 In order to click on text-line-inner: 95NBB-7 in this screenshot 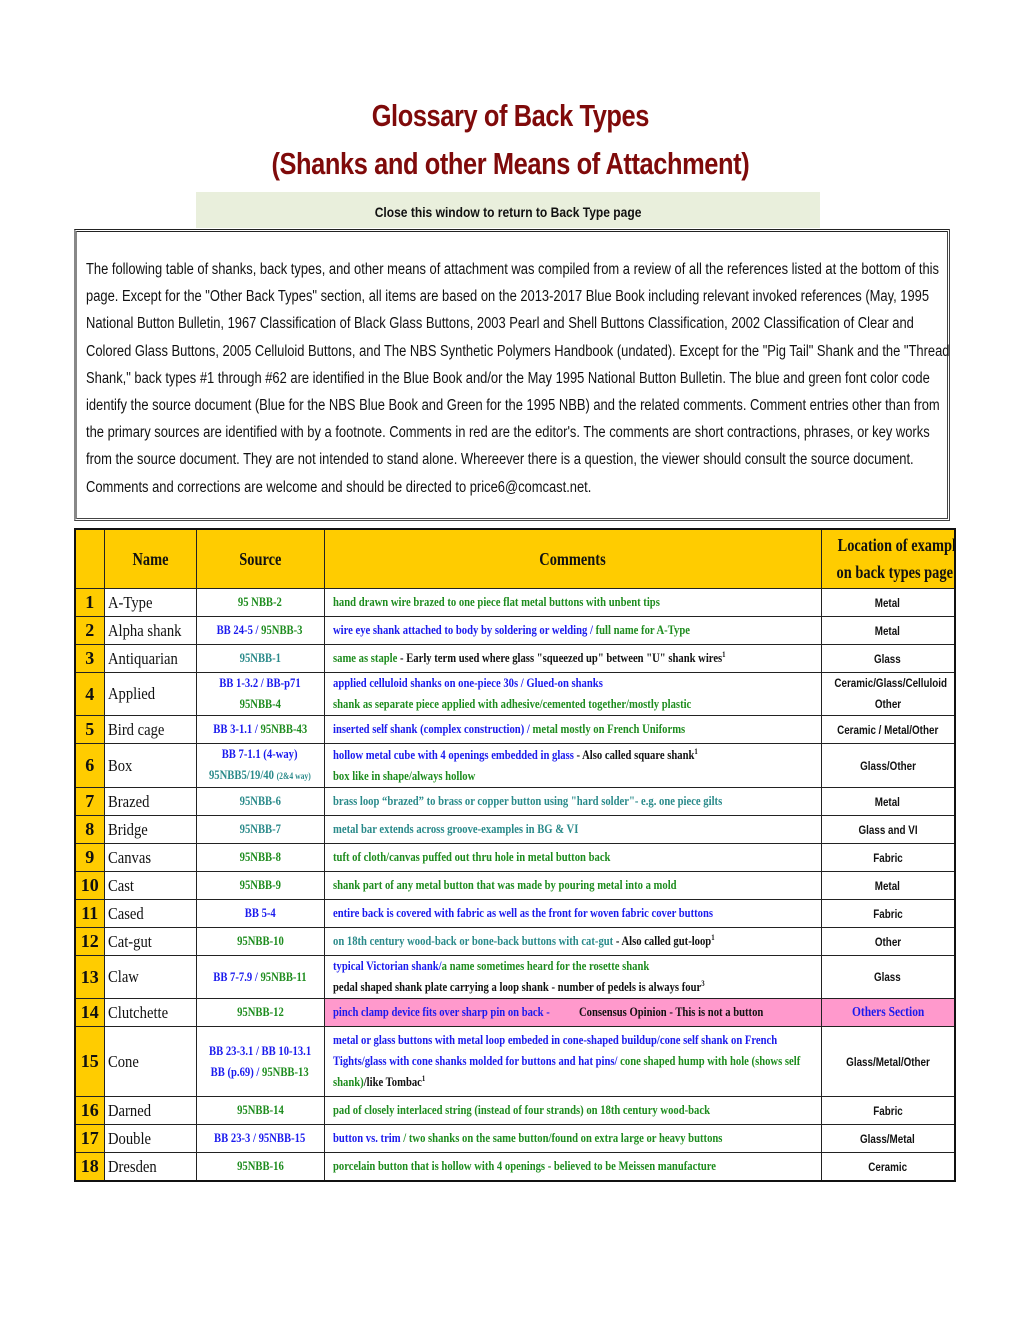, I will do `click(259, 829)`.